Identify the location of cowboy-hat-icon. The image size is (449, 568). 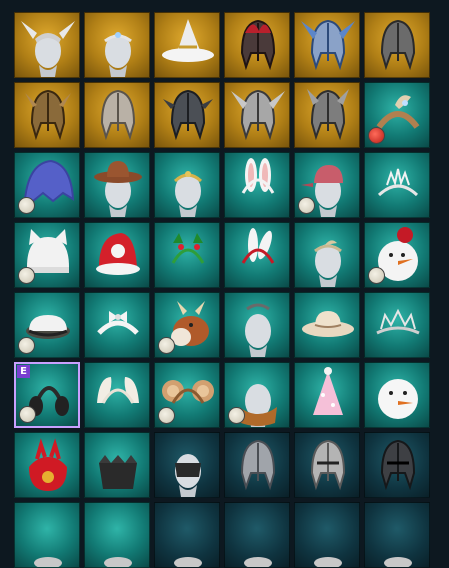
(118, 189).